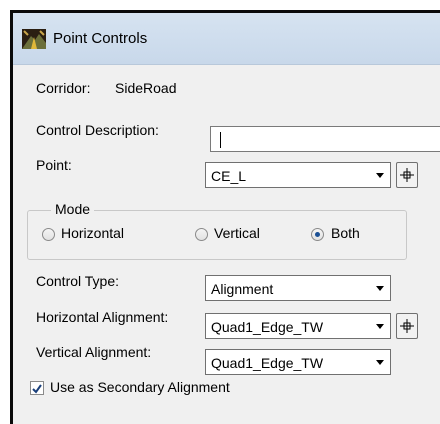 Image resolution: width=440 pixels, height=424 pixels. I want to click on radio-vertical, so click(201, 234).